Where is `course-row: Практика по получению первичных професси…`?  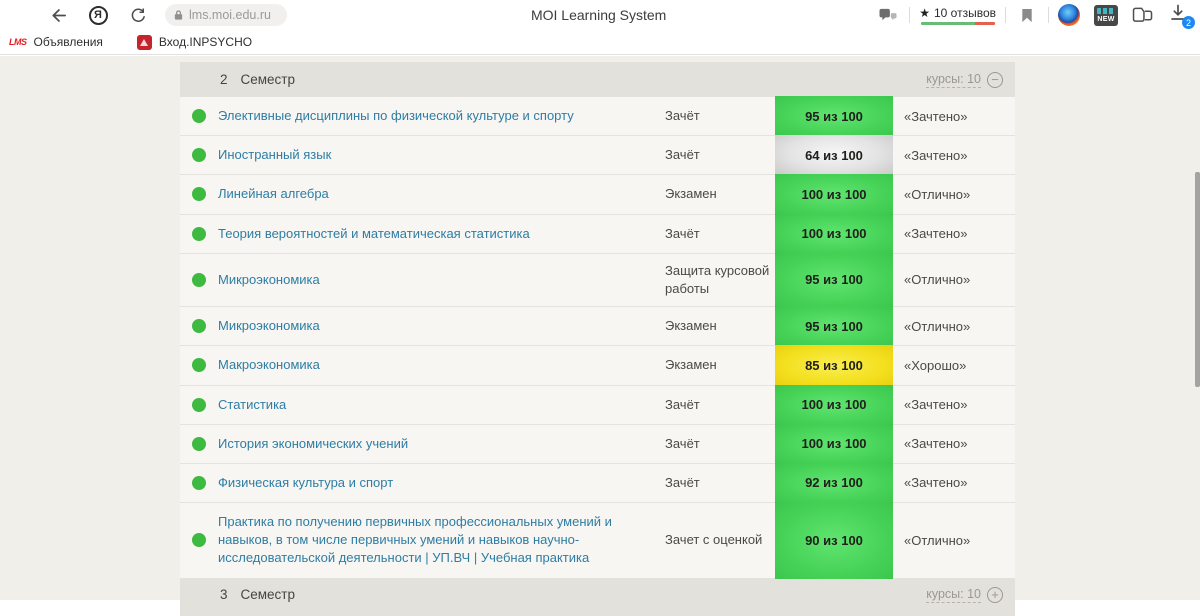 course-row: Практика по получению первичных професси… is located at coordinates (597, 540).